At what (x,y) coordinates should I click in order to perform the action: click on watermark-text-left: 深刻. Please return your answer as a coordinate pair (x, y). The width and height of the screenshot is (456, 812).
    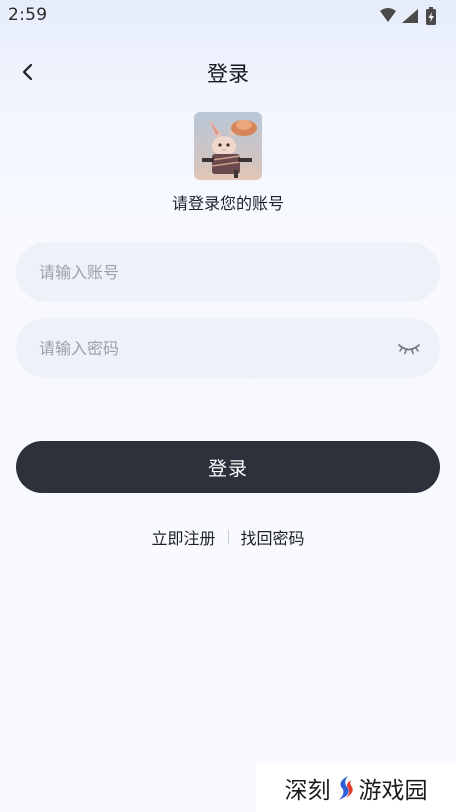
    Looking at the image, I should click on (307, 791).